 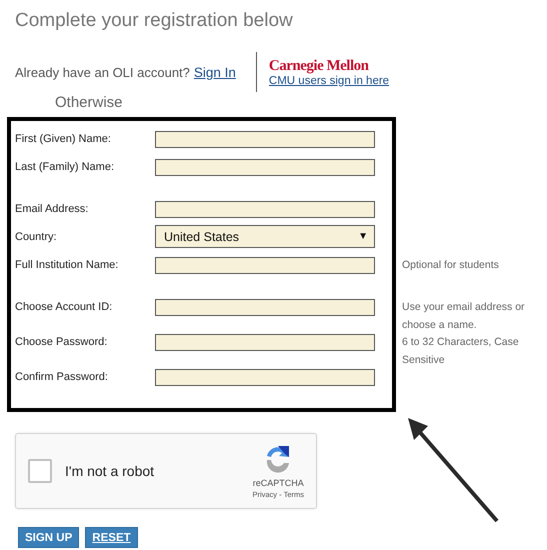 I want to click on page-title: Complete your registration below, so click(x=154, y=20).